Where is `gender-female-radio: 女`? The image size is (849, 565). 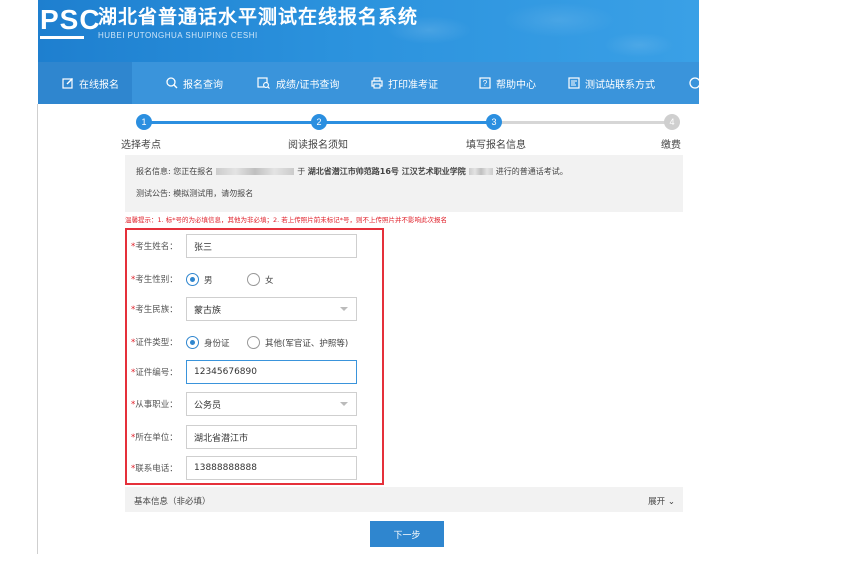 gender-female-radio: 女 is located at coordinates (260, 279).